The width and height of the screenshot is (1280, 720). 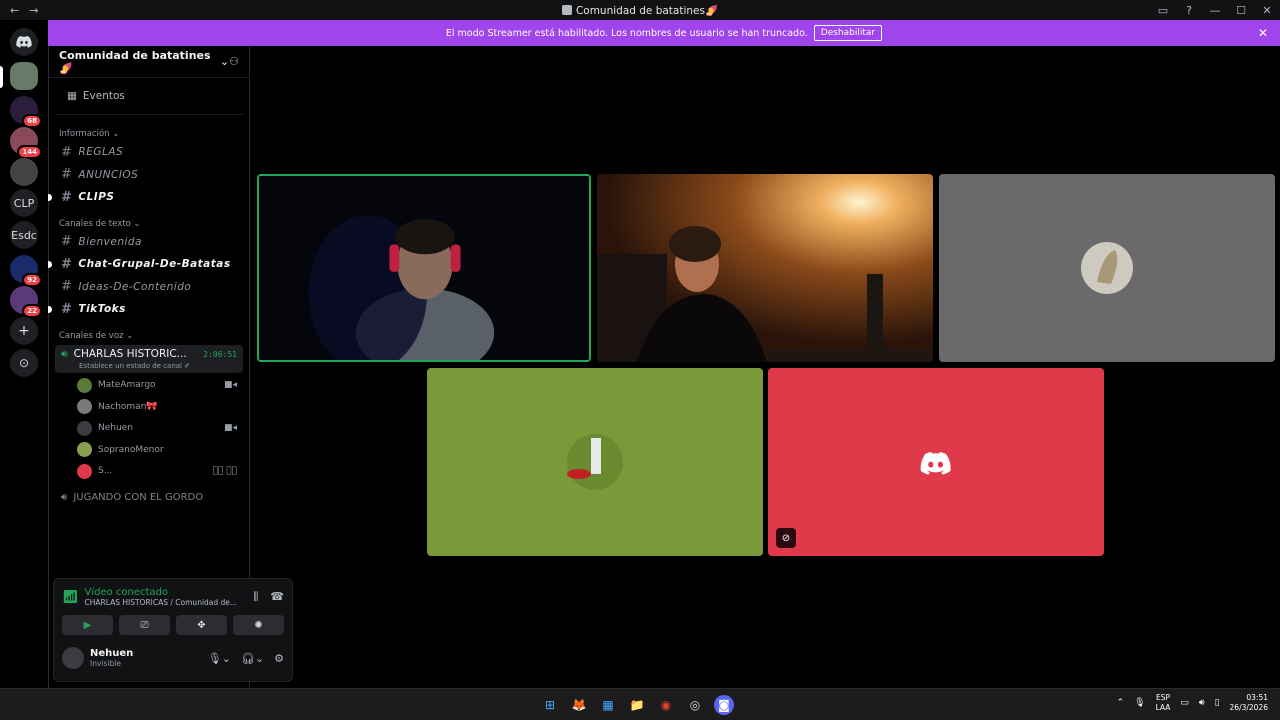 What do you see at coordinates (666, 705) in the screenshot?
I see `chrome-icon: ◉` at bounding box center [666, 705].